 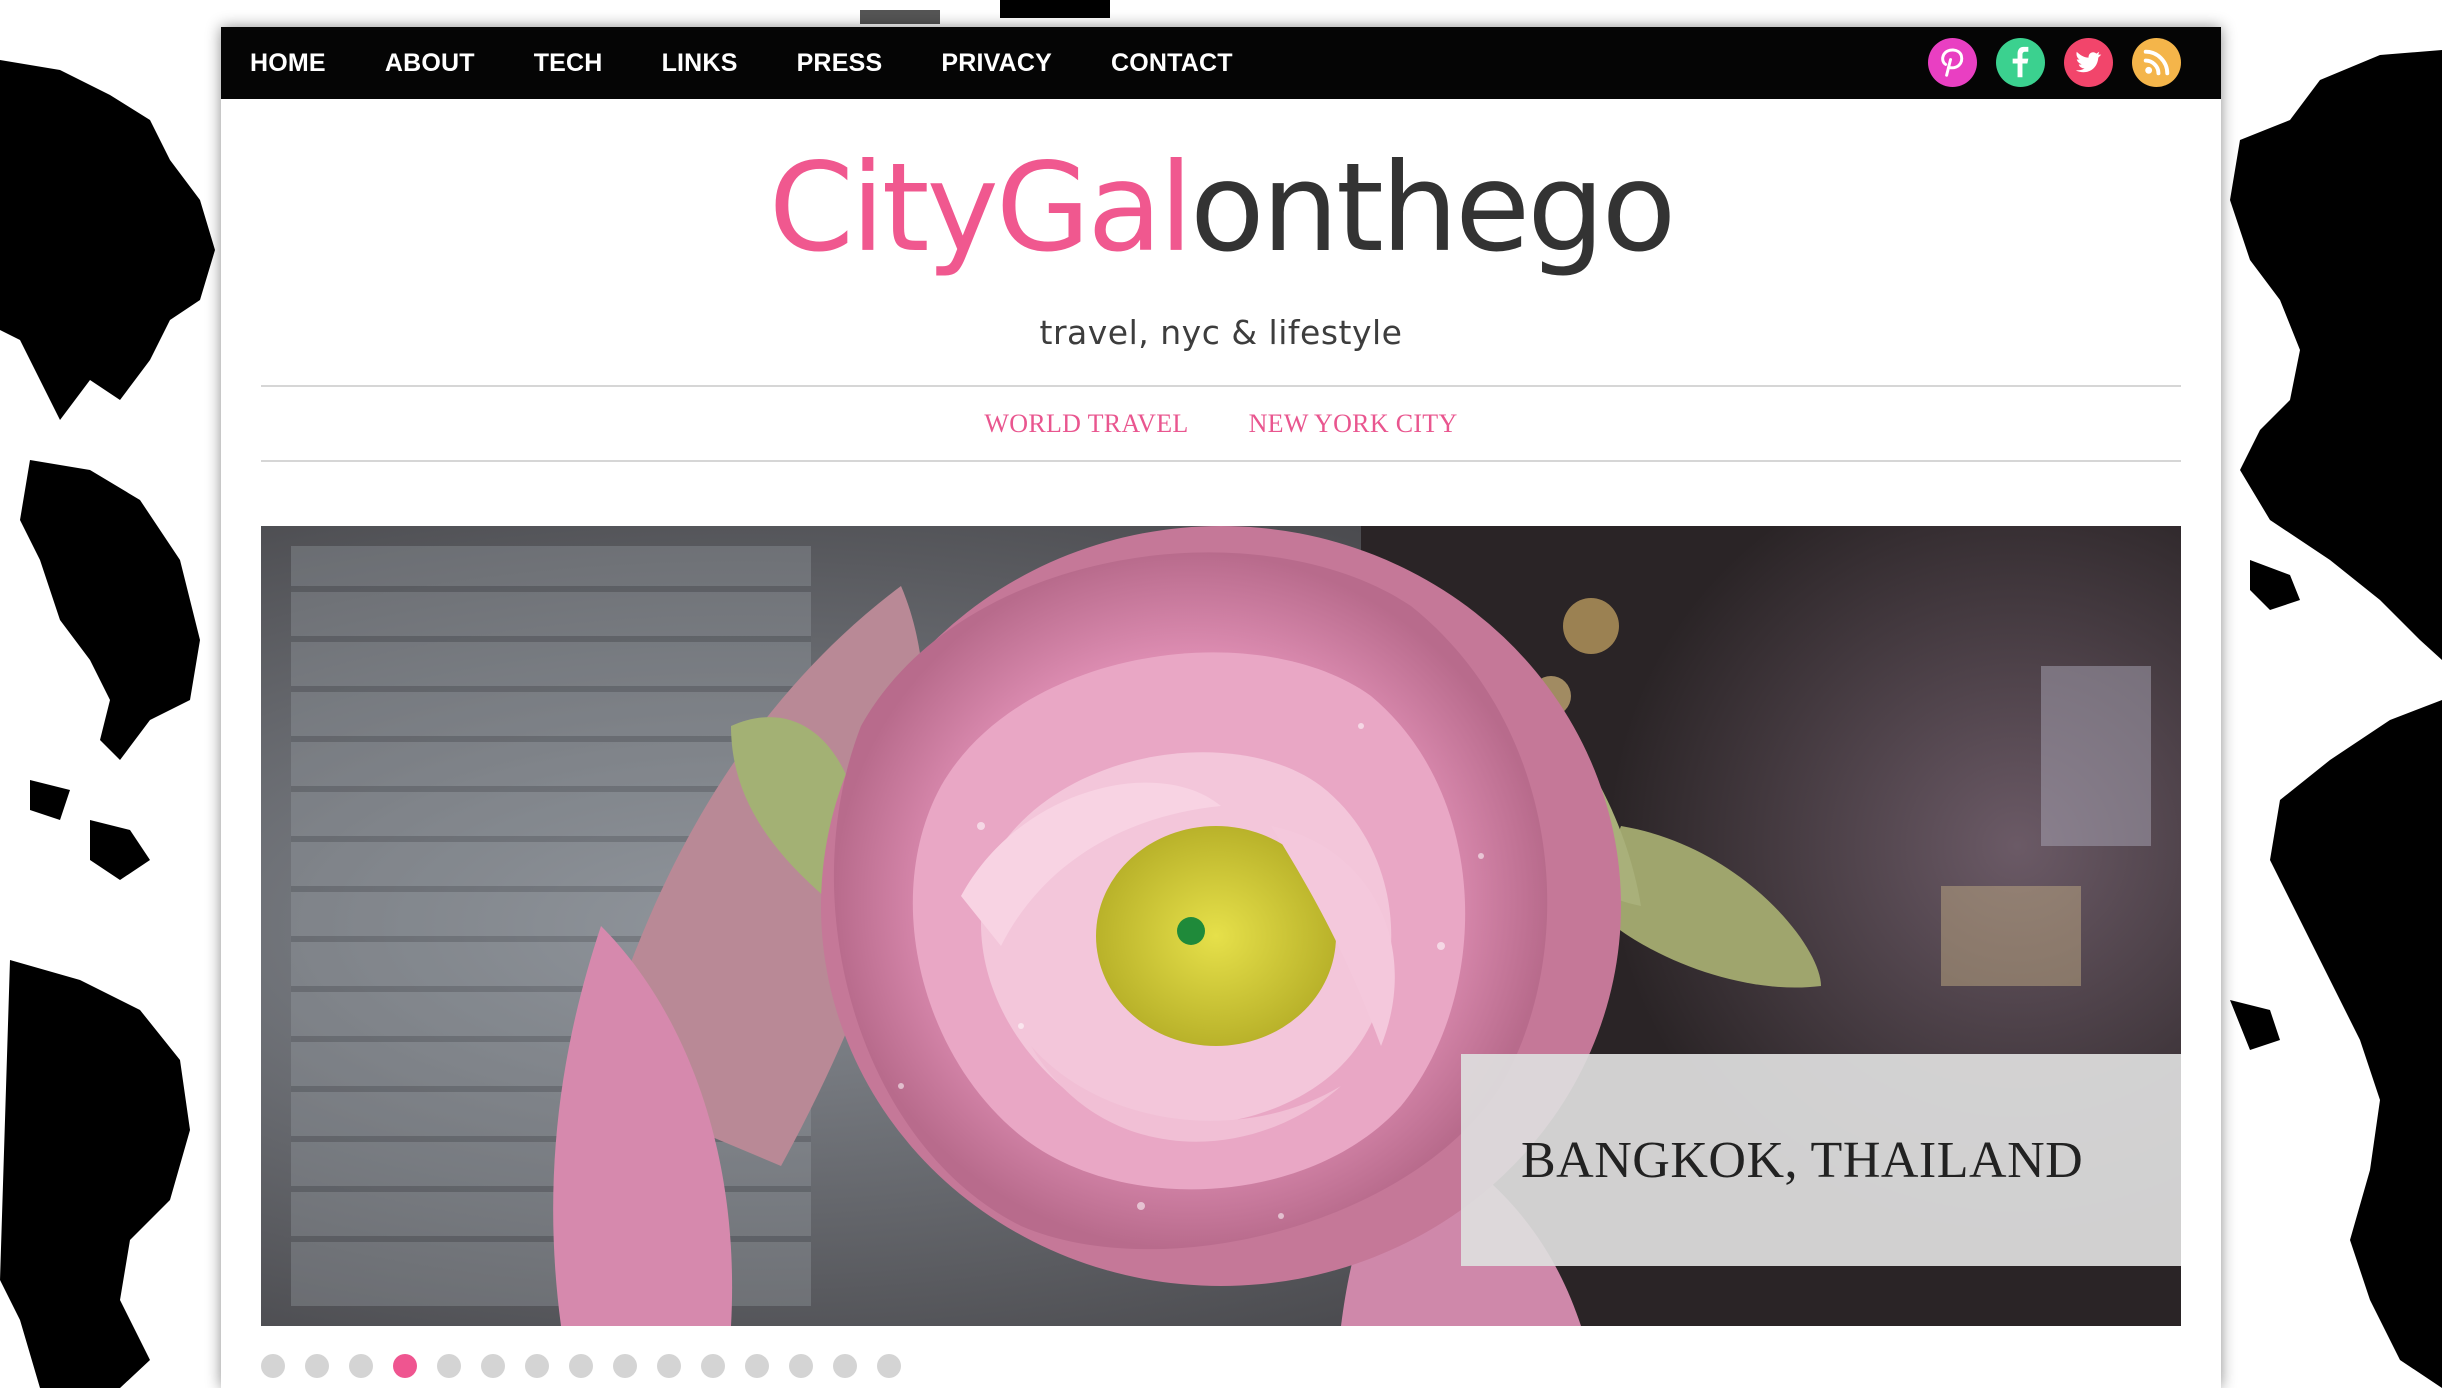 What do you see at coordinates (980, 208) in the screenshot?
I see `logo-citygal: CityGal` at bounding box center [980, 208].